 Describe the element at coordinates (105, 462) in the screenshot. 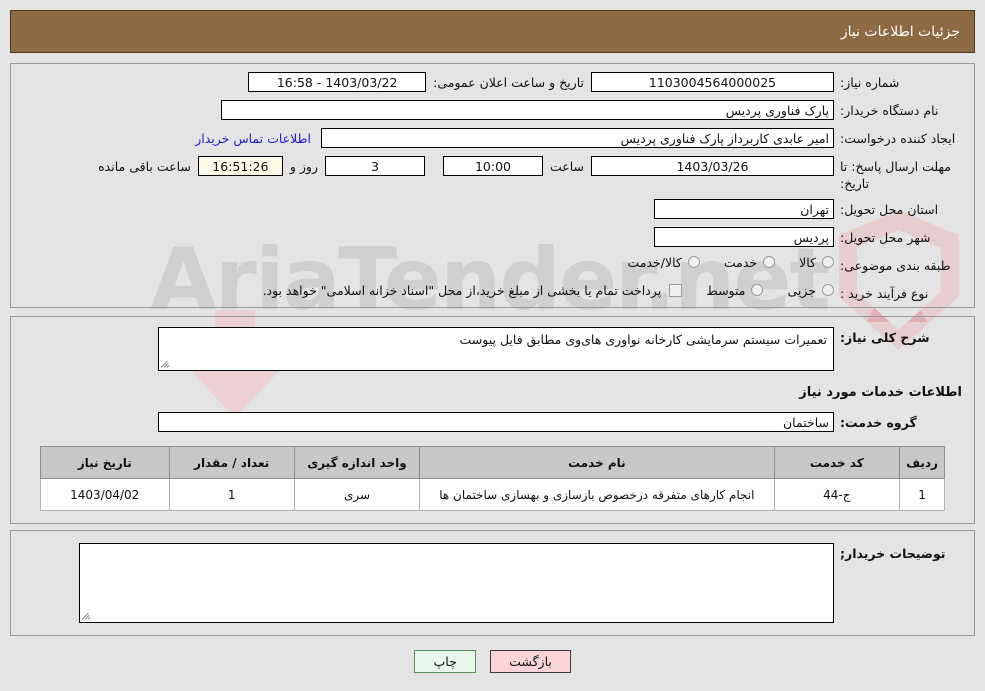

I see `th-need-date: تاریخ نیاز` at that location.